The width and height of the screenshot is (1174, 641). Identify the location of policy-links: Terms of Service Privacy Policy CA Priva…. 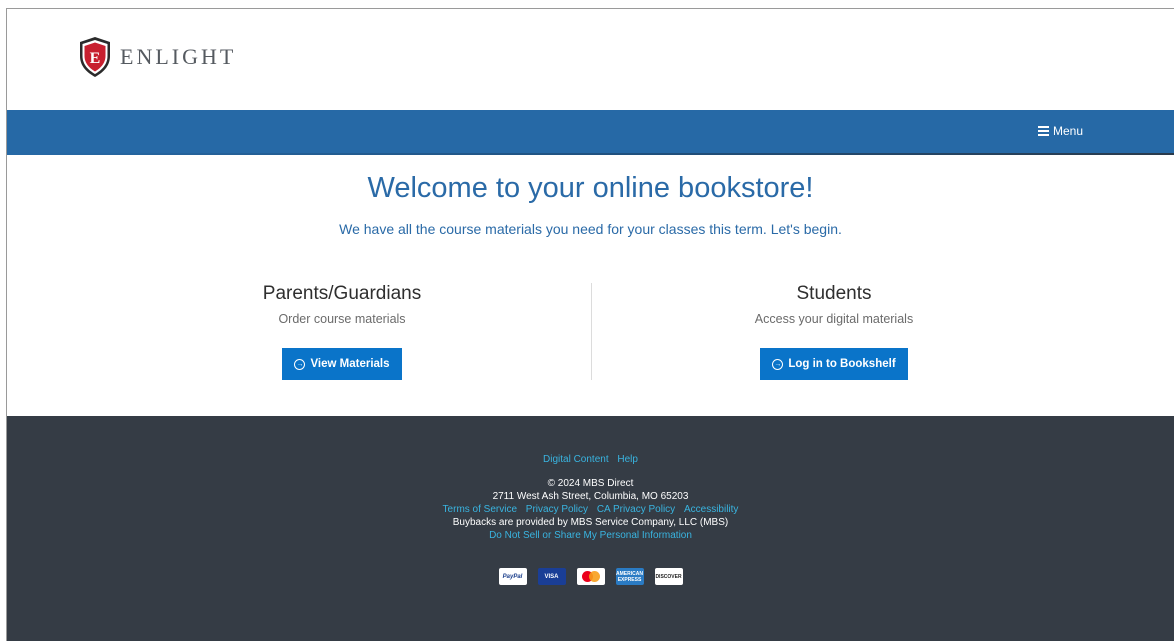
(590, 509).